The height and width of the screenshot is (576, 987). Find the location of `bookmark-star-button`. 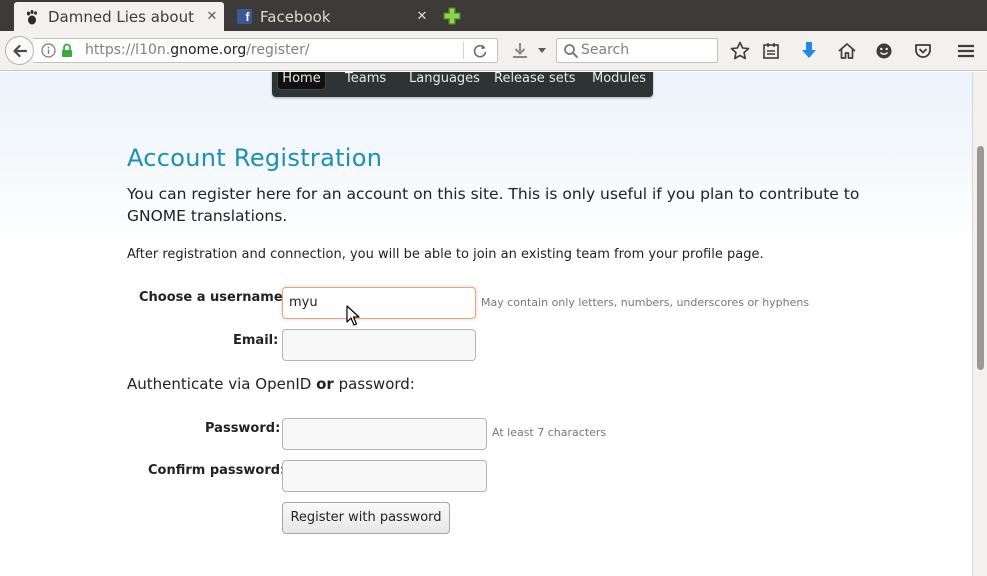

bookmark-star-button is located at coordinates (740, 51).